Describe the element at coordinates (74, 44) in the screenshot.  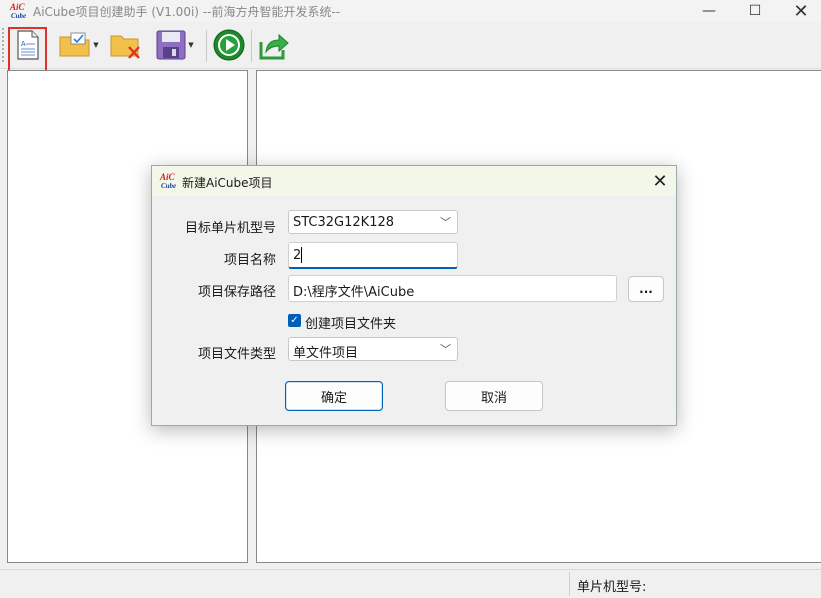
I see `open-folder-icon` at that location.